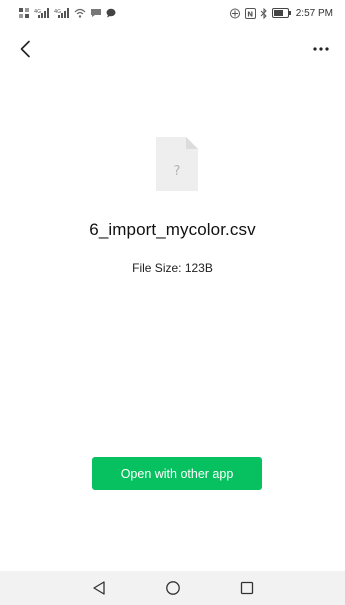 The image size is (345, 605). I want to click on file-icon-glyph: ?, so click(177, 171).